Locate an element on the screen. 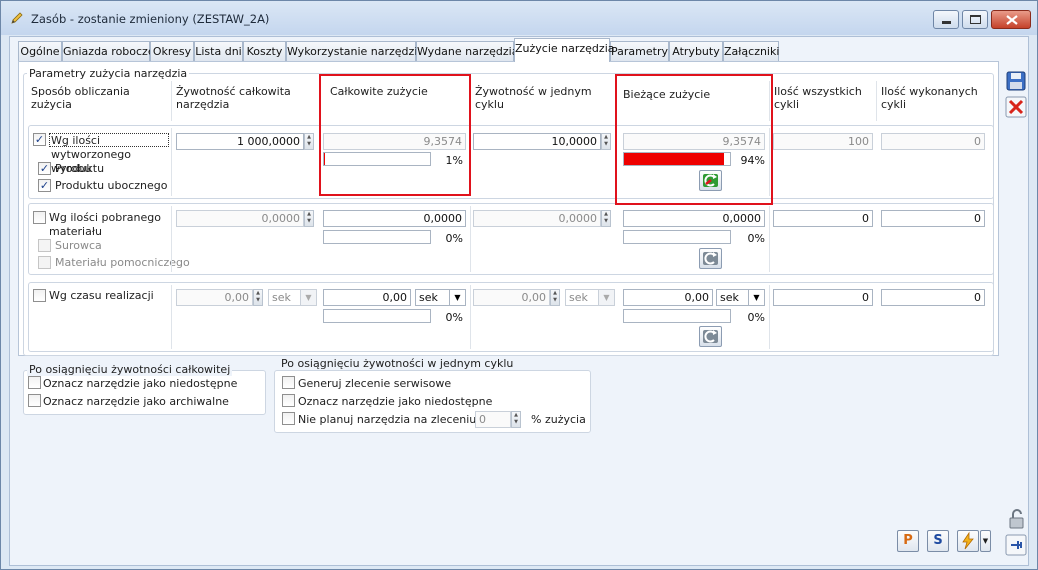 The width and height of the screenshot is (1038, 570). tab-zalaczniki: Załączniki is located at coordinates (751, 51).